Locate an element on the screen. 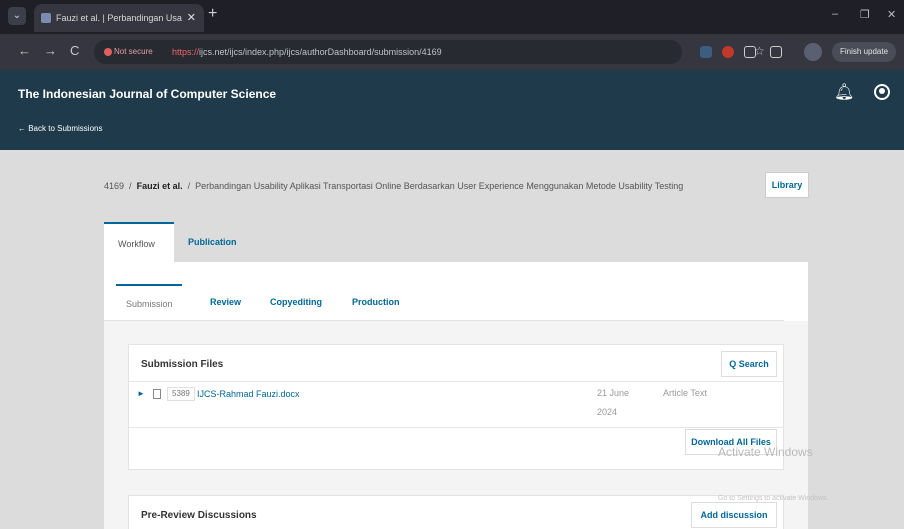 Image resolution: width=904 pixels, height=529 pixels. tab-production: Production is located at coordinates (376, 302).